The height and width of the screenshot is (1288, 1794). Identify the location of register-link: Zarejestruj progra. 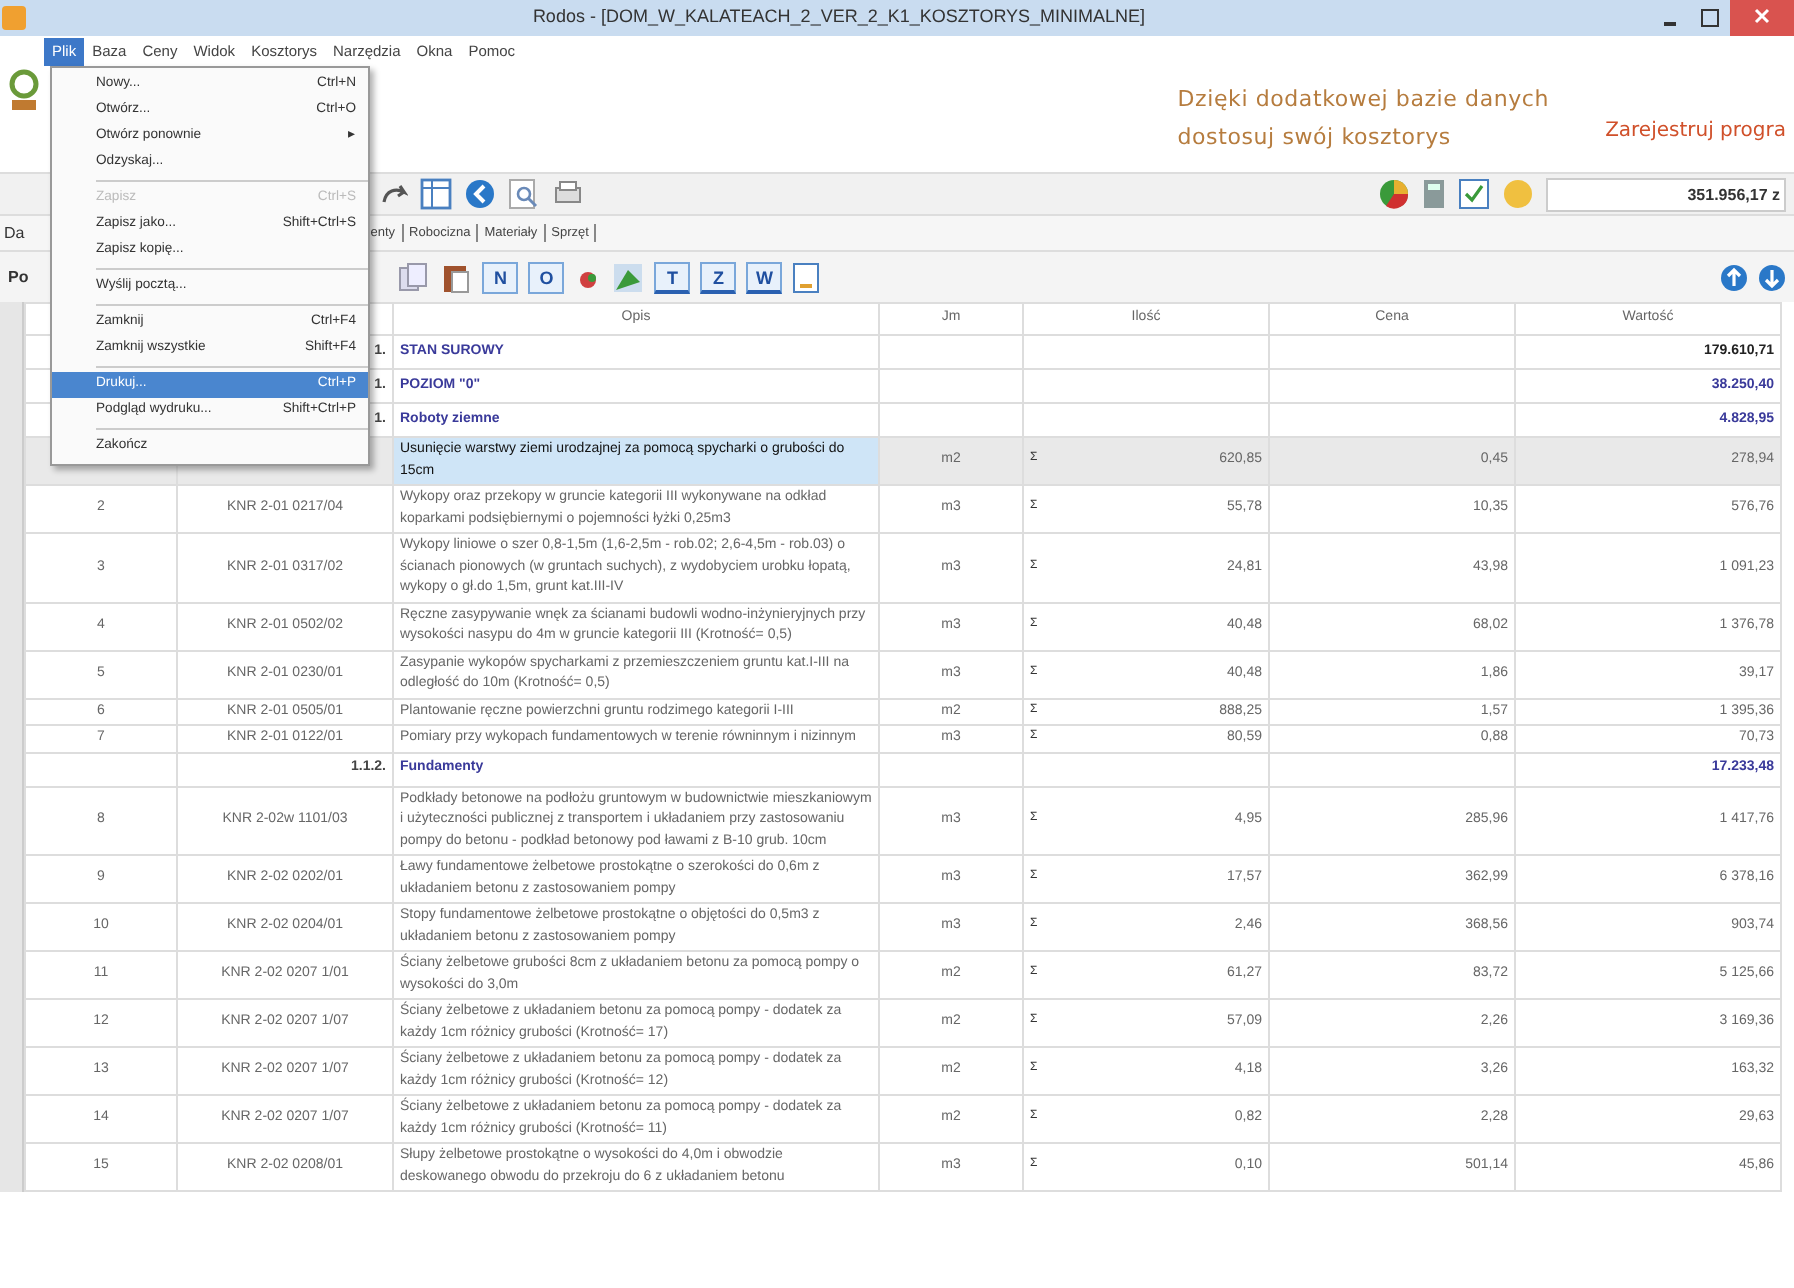
(1695, 144).